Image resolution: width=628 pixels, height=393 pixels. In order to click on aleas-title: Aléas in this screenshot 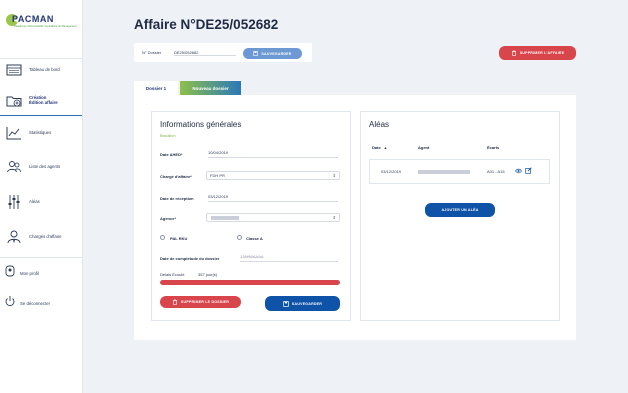, I will do `click(379, 124)`.